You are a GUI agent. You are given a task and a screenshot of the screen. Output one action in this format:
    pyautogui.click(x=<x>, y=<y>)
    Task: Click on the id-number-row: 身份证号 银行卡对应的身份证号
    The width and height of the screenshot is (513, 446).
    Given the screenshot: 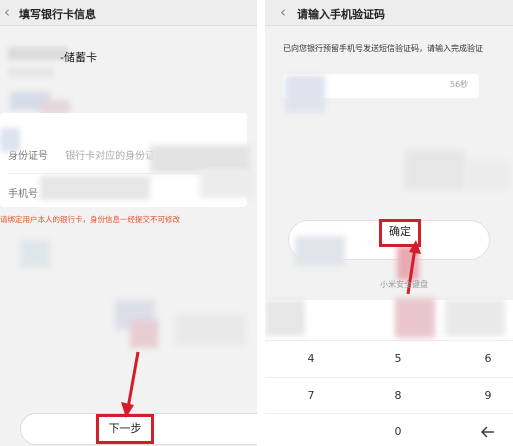 What is the action you would take?
    pyautogui.click(x=86, y=154)
    